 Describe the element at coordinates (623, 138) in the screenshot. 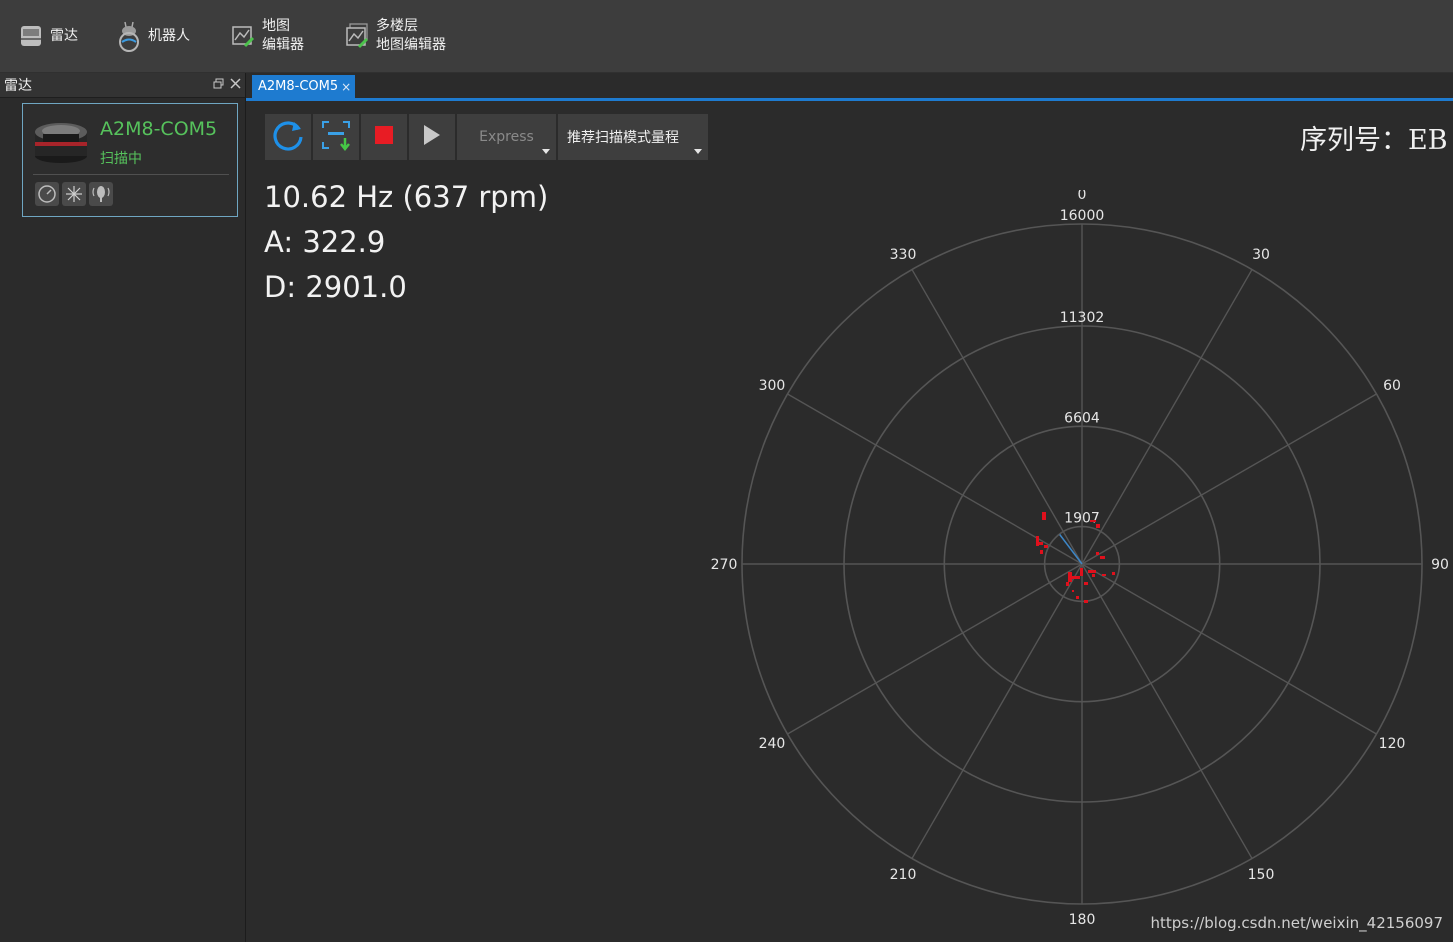

I see `scan-range-value: 推荐扫描模式量程` at that location.